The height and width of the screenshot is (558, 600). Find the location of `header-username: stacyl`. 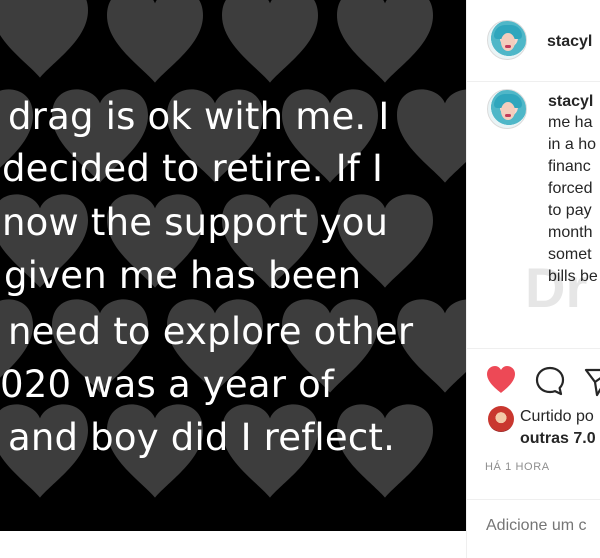

header-username: stacyl is located at coordinates (569, 42).